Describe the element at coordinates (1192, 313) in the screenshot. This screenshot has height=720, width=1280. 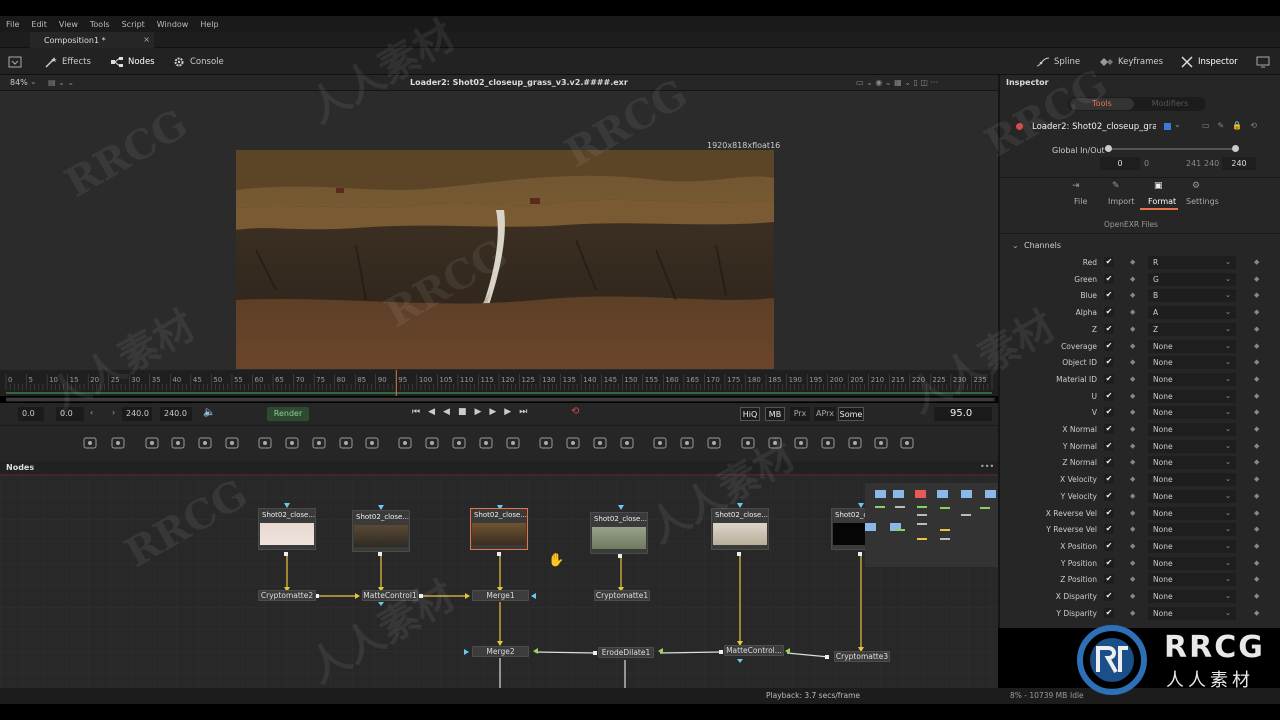
I see `channel-select: A ⌄` at that location.